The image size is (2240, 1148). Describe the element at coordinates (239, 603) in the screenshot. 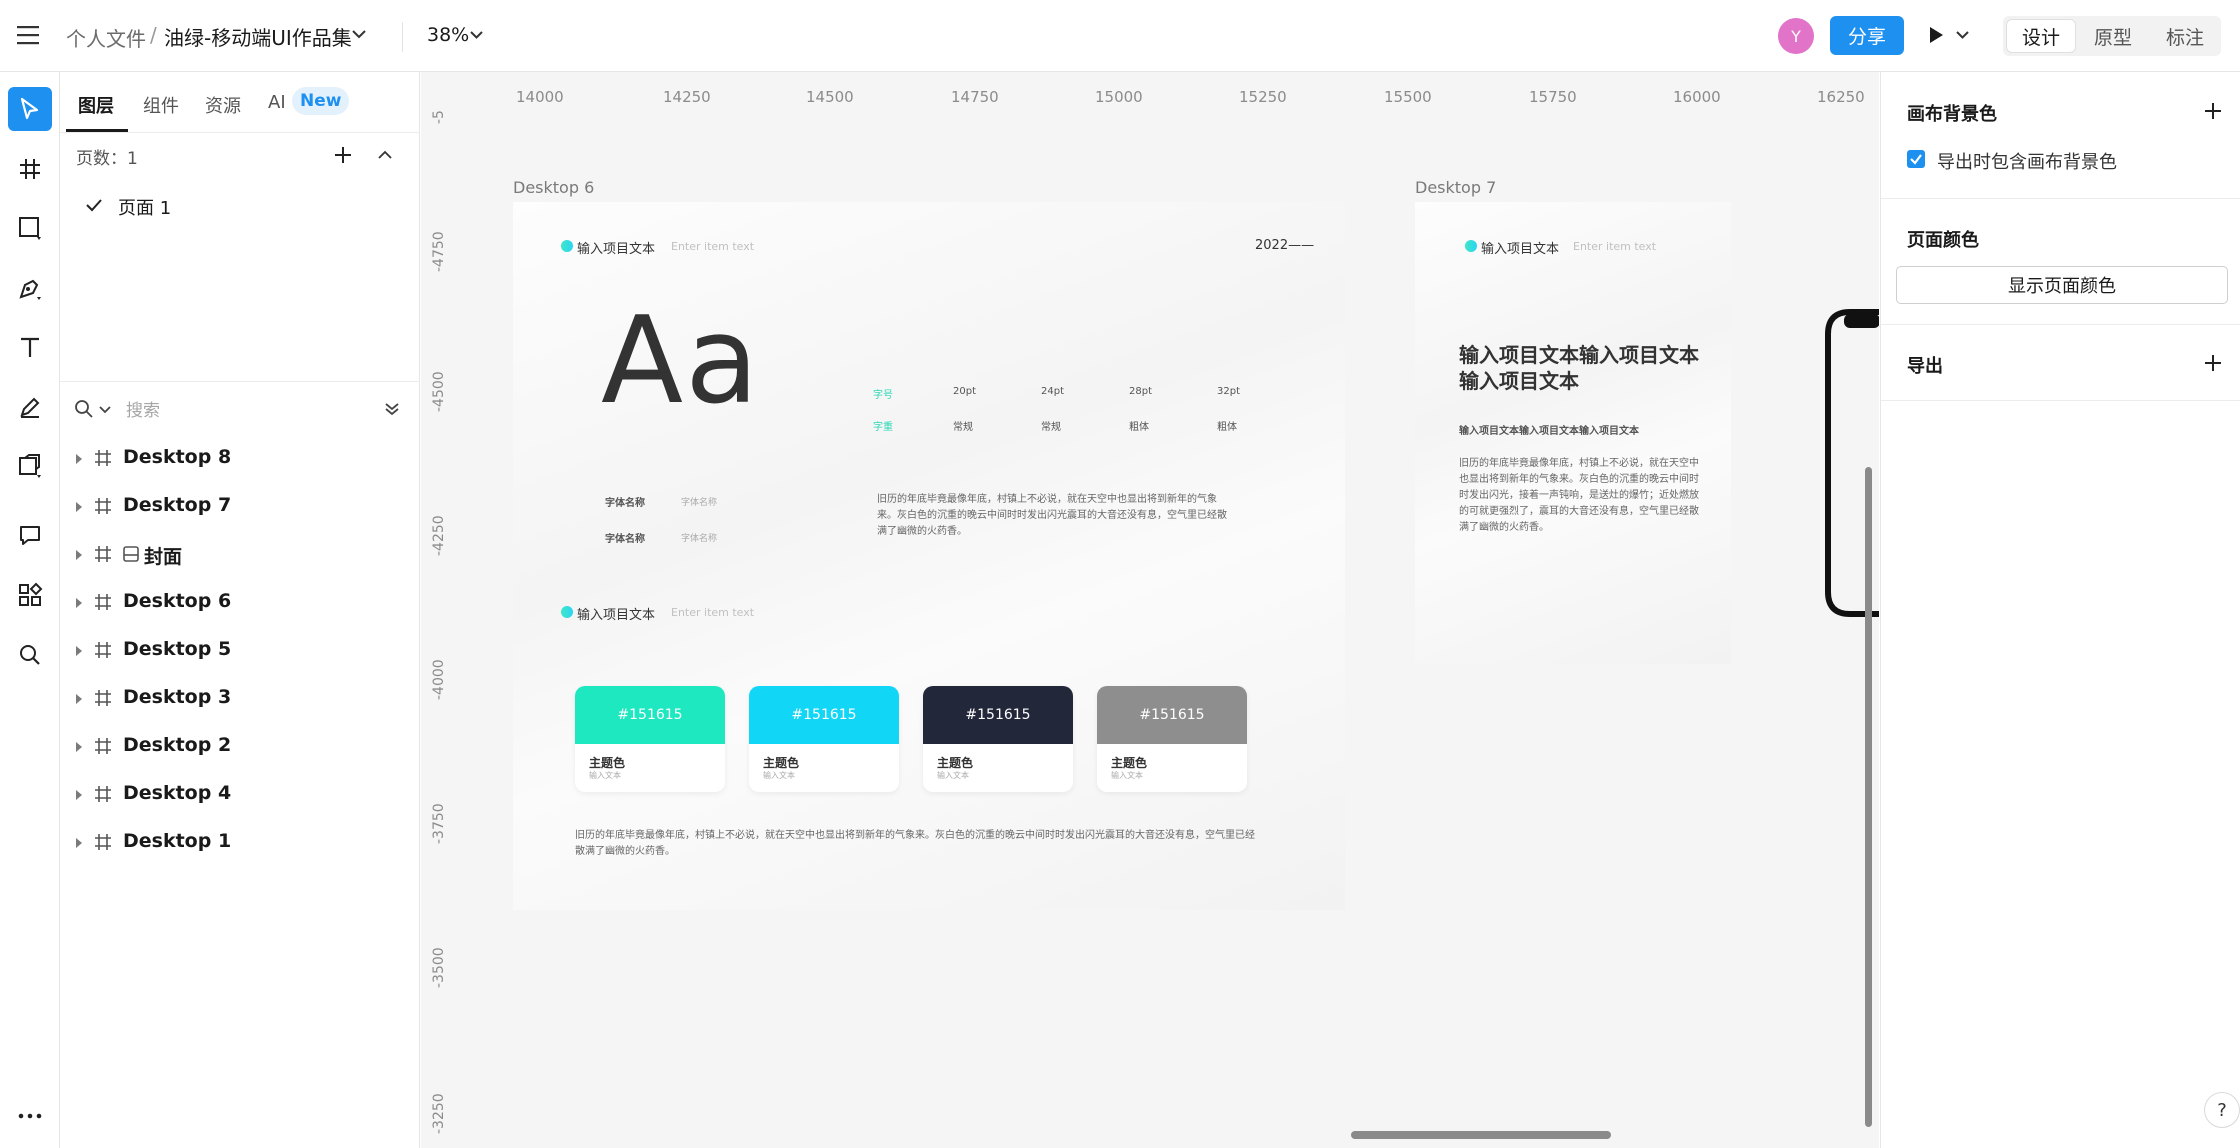

I see `layer-row-desktop-6: Desktop 6` at that location.